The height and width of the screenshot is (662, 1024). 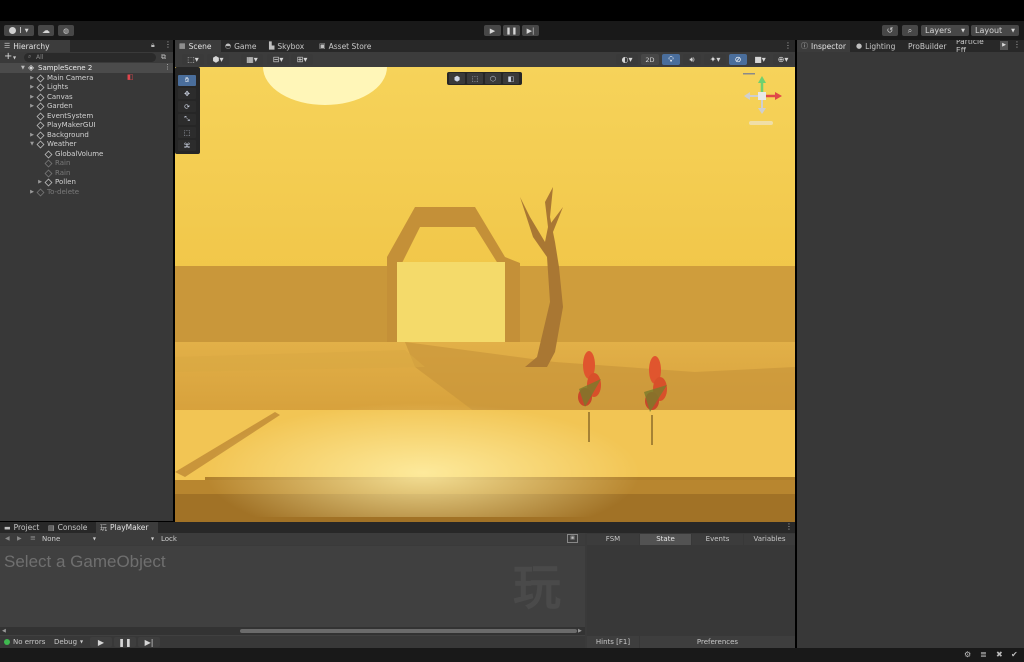 What do you see at coordinates (927, 46) in the screenshot?
I see `tab-probuilder: ProBuilder` at bounding box center [927, 46].